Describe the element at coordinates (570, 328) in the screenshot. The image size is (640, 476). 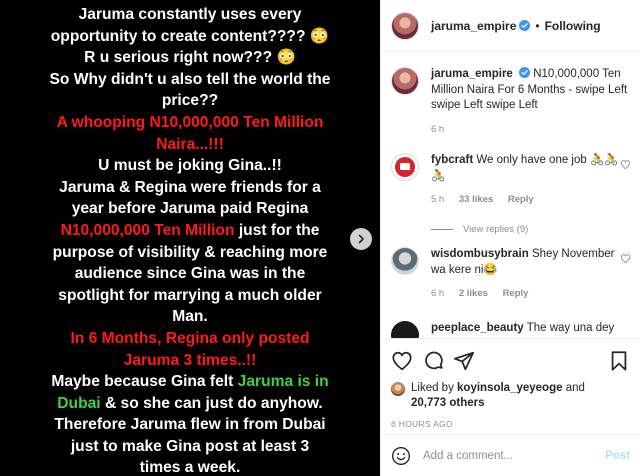
I see `comment-text: The way una dey` at that location.